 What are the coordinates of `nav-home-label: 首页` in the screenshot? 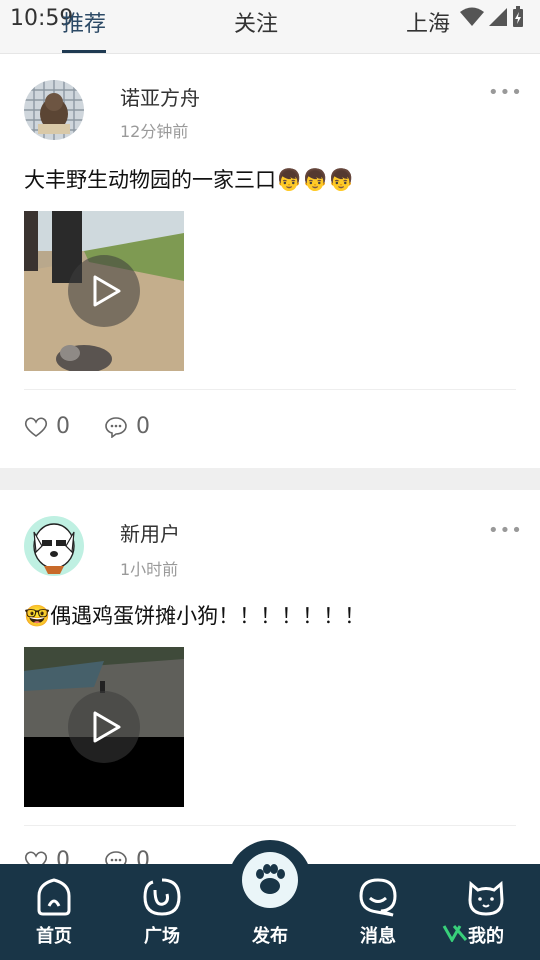 It's located at (54, 936).